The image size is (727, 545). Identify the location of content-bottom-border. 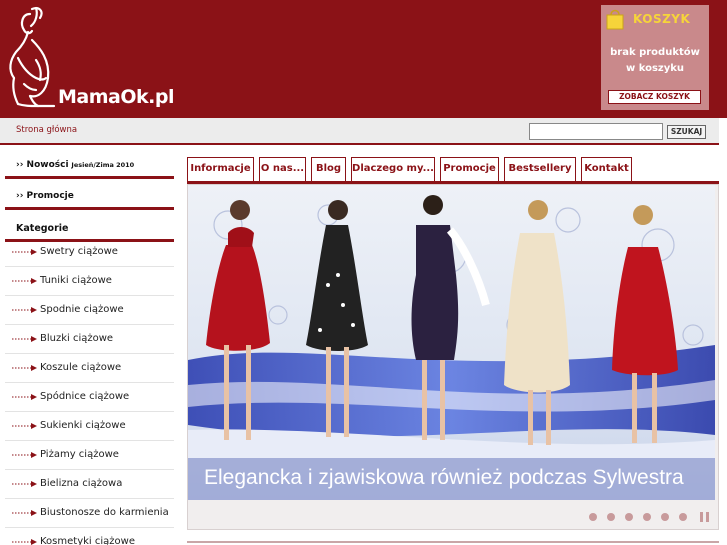
(453, 542).